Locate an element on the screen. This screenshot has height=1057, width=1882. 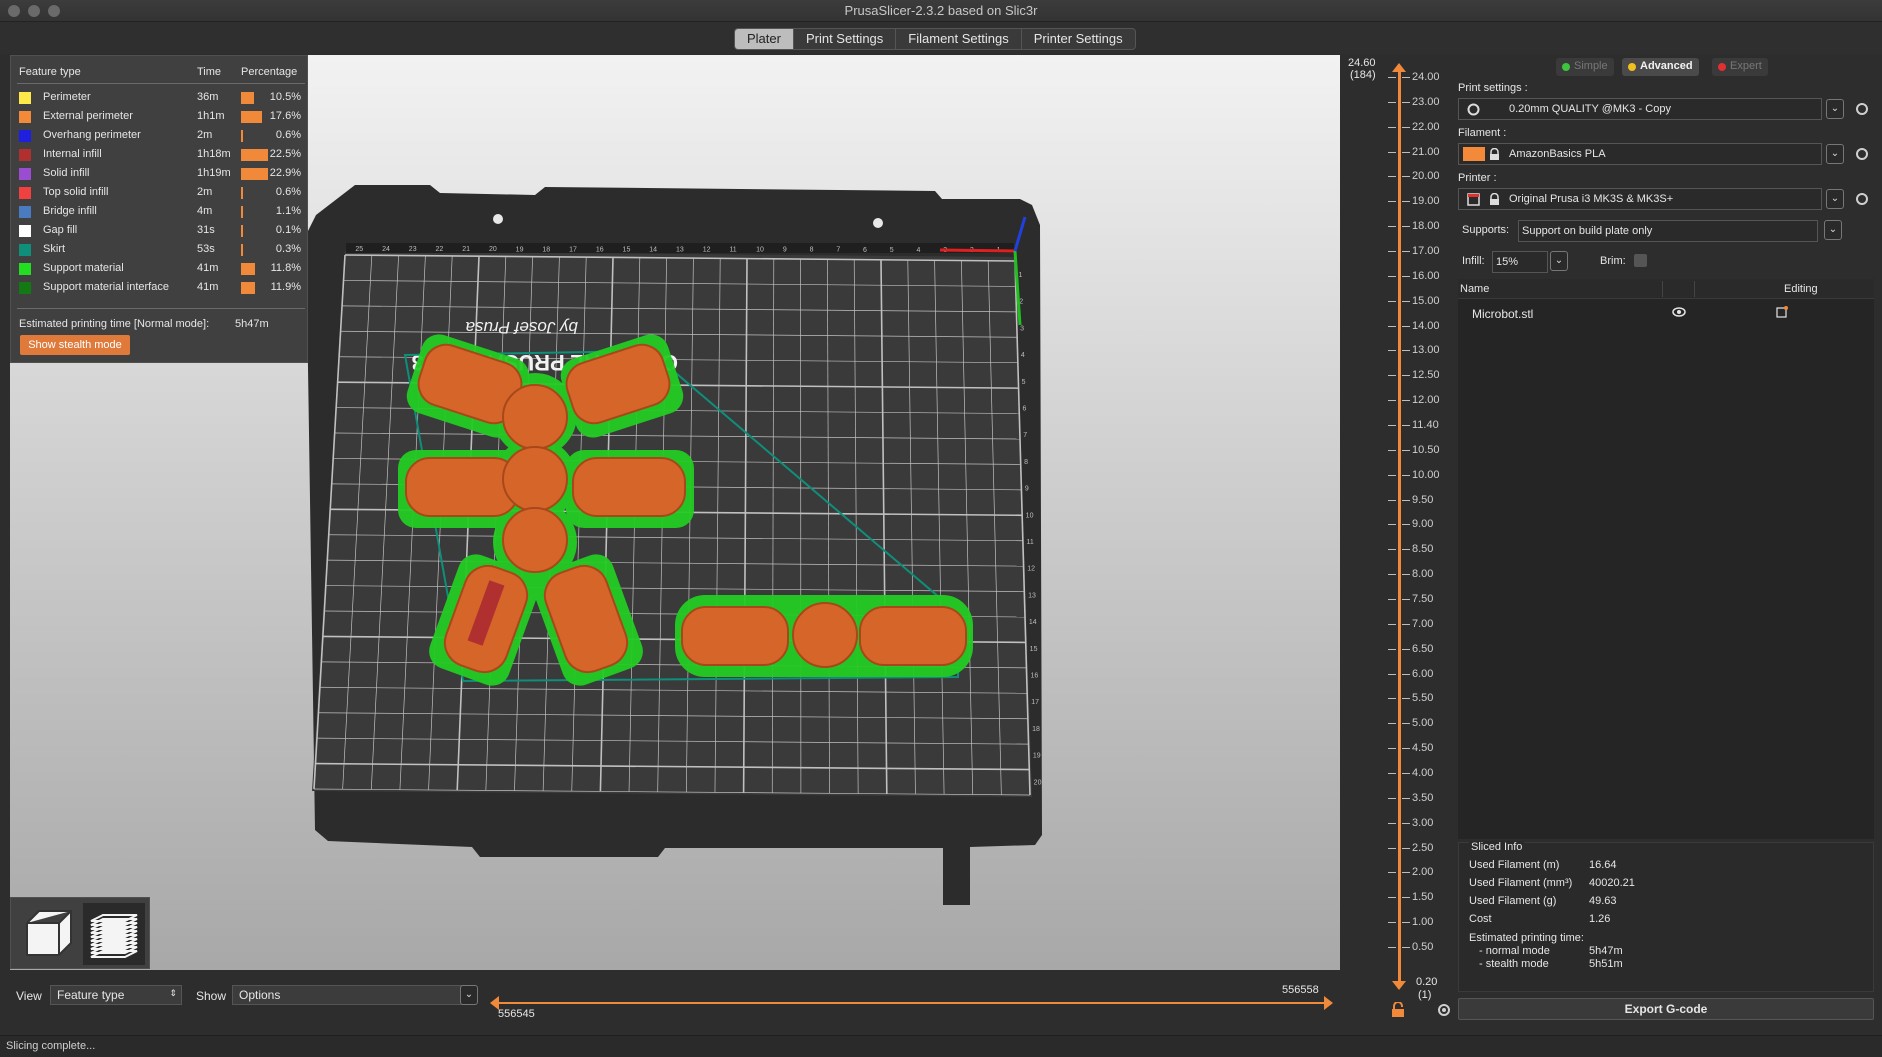
estimated-time-label: Estimated printing time [Normal mode]: is located at coordinates (114, 324).